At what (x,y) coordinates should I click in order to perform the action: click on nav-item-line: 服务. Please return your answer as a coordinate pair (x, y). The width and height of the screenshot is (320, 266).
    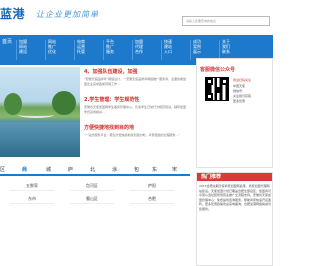
    Looking at the image, I should click on (110, 51).